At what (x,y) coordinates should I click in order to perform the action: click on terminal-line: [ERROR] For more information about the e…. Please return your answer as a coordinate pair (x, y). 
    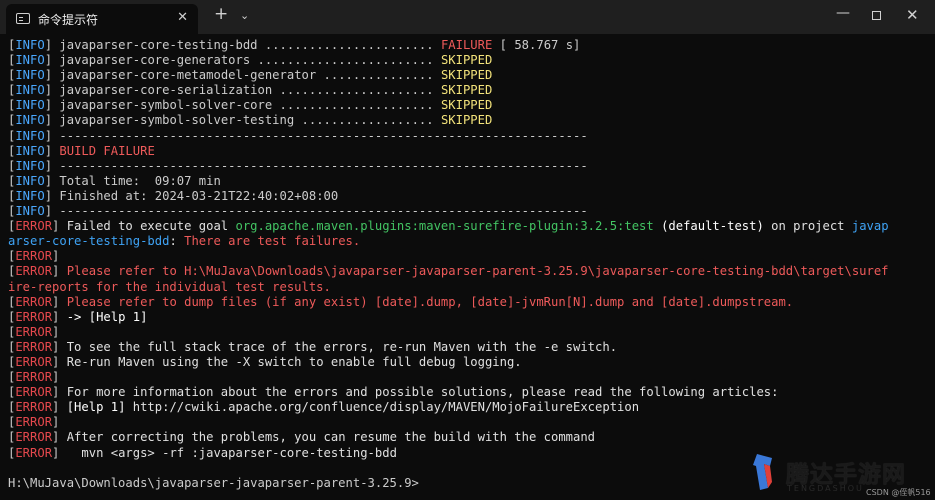
    Looking at the image, I should click on (470, 392).